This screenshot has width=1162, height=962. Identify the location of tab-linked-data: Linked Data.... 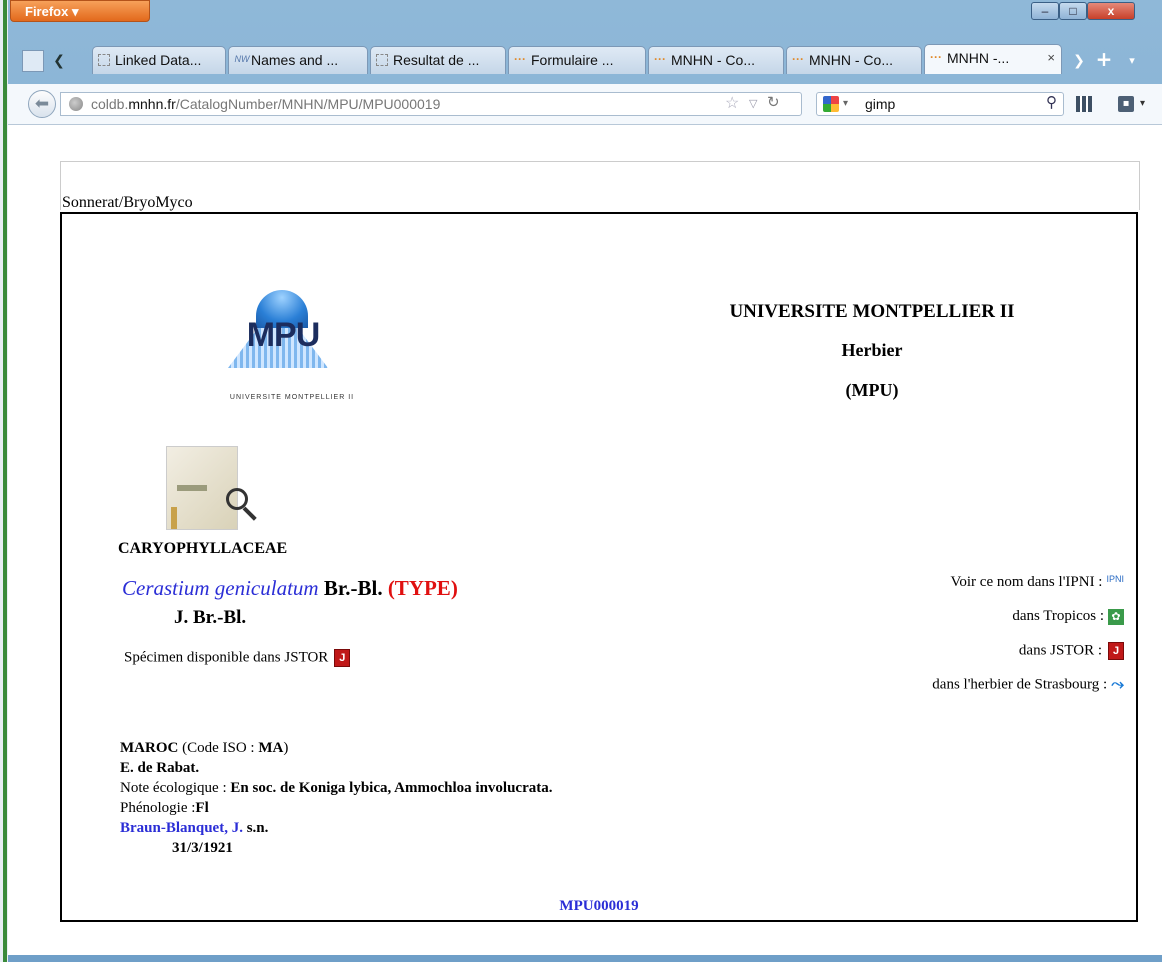
(159, 60).